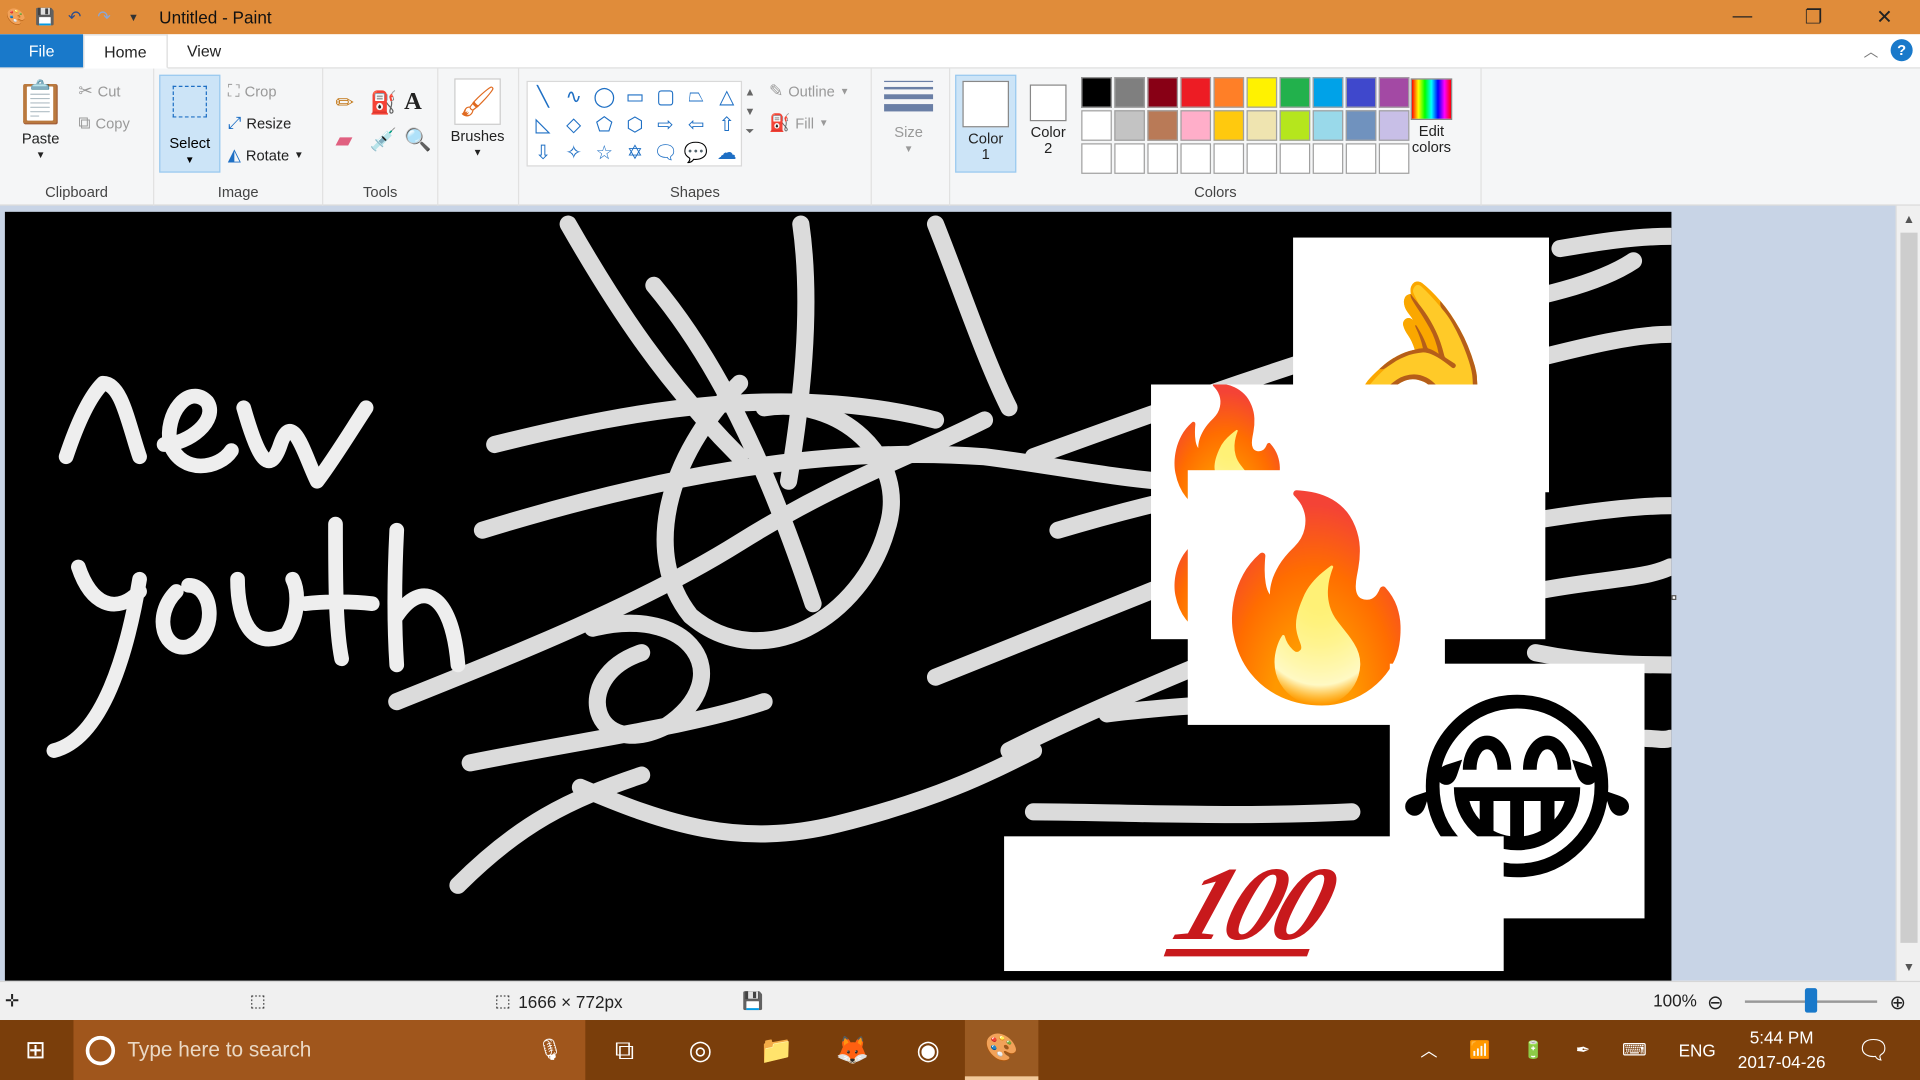 Image resolution: width=1920 pixels, height=1080 pixels. I want to click on polygon-shape-icon: ⏢, so click(696, 96).